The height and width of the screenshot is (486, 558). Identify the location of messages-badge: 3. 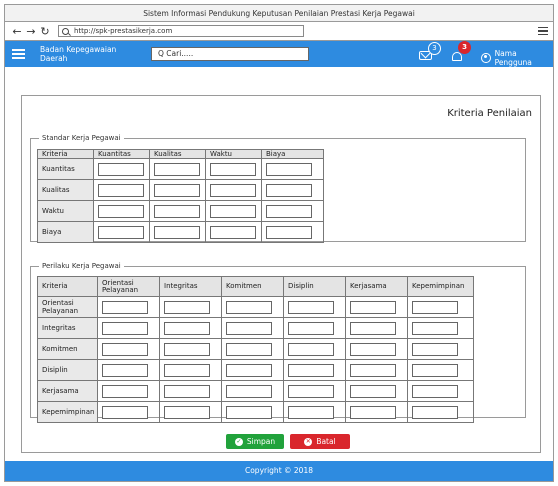
(434, 48).